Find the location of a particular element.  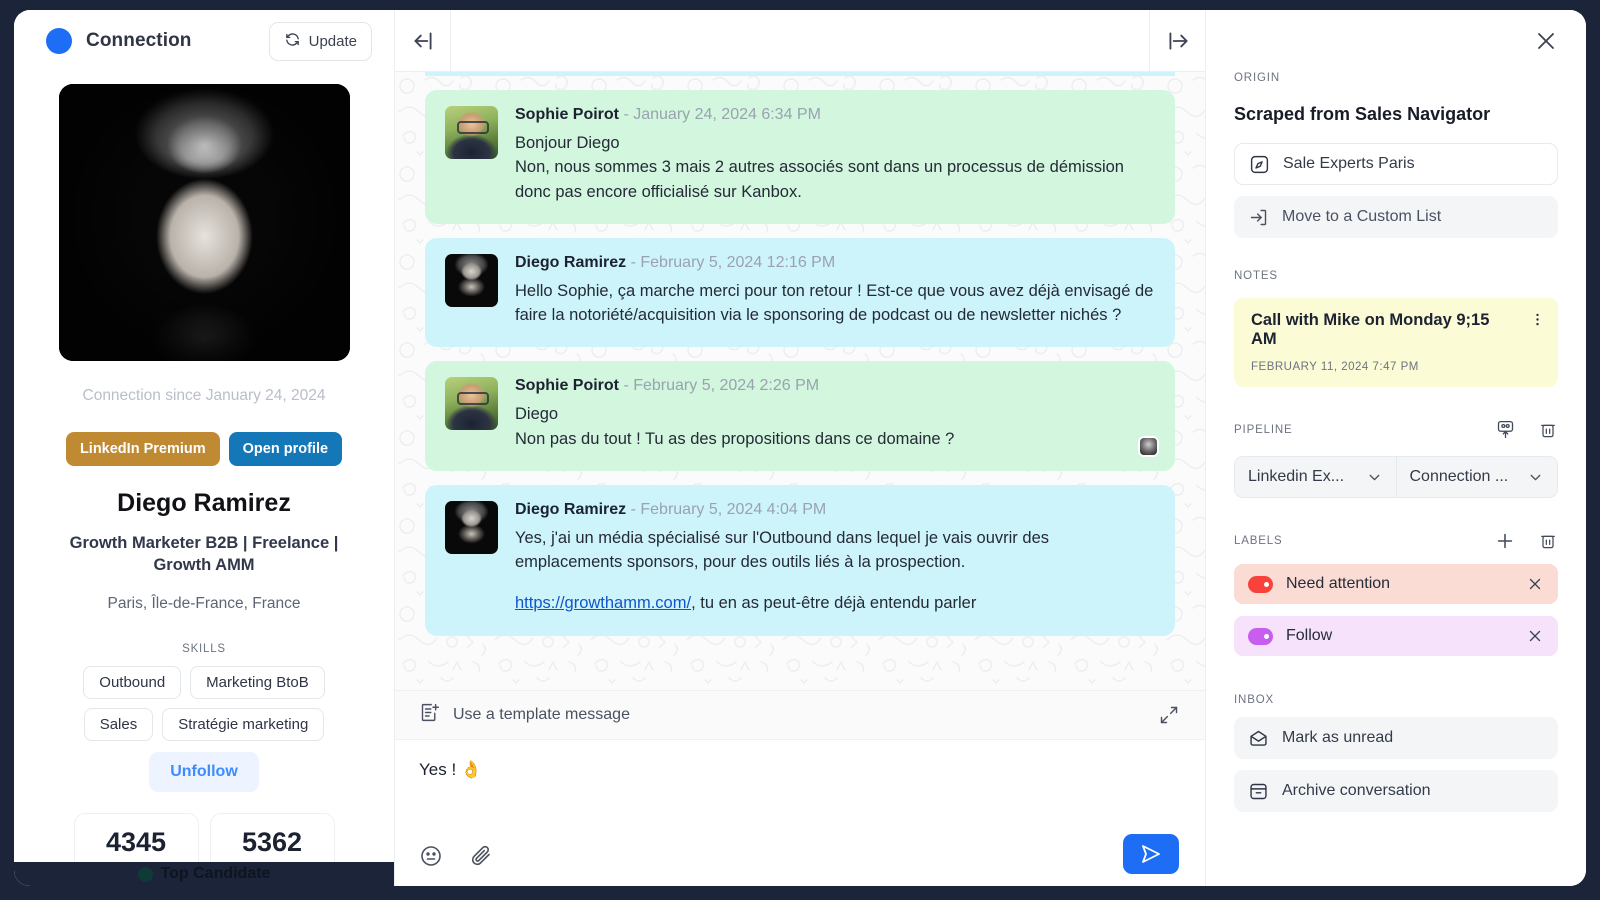

notes-section-label: NOTES is located at coordinates (1256, 276).